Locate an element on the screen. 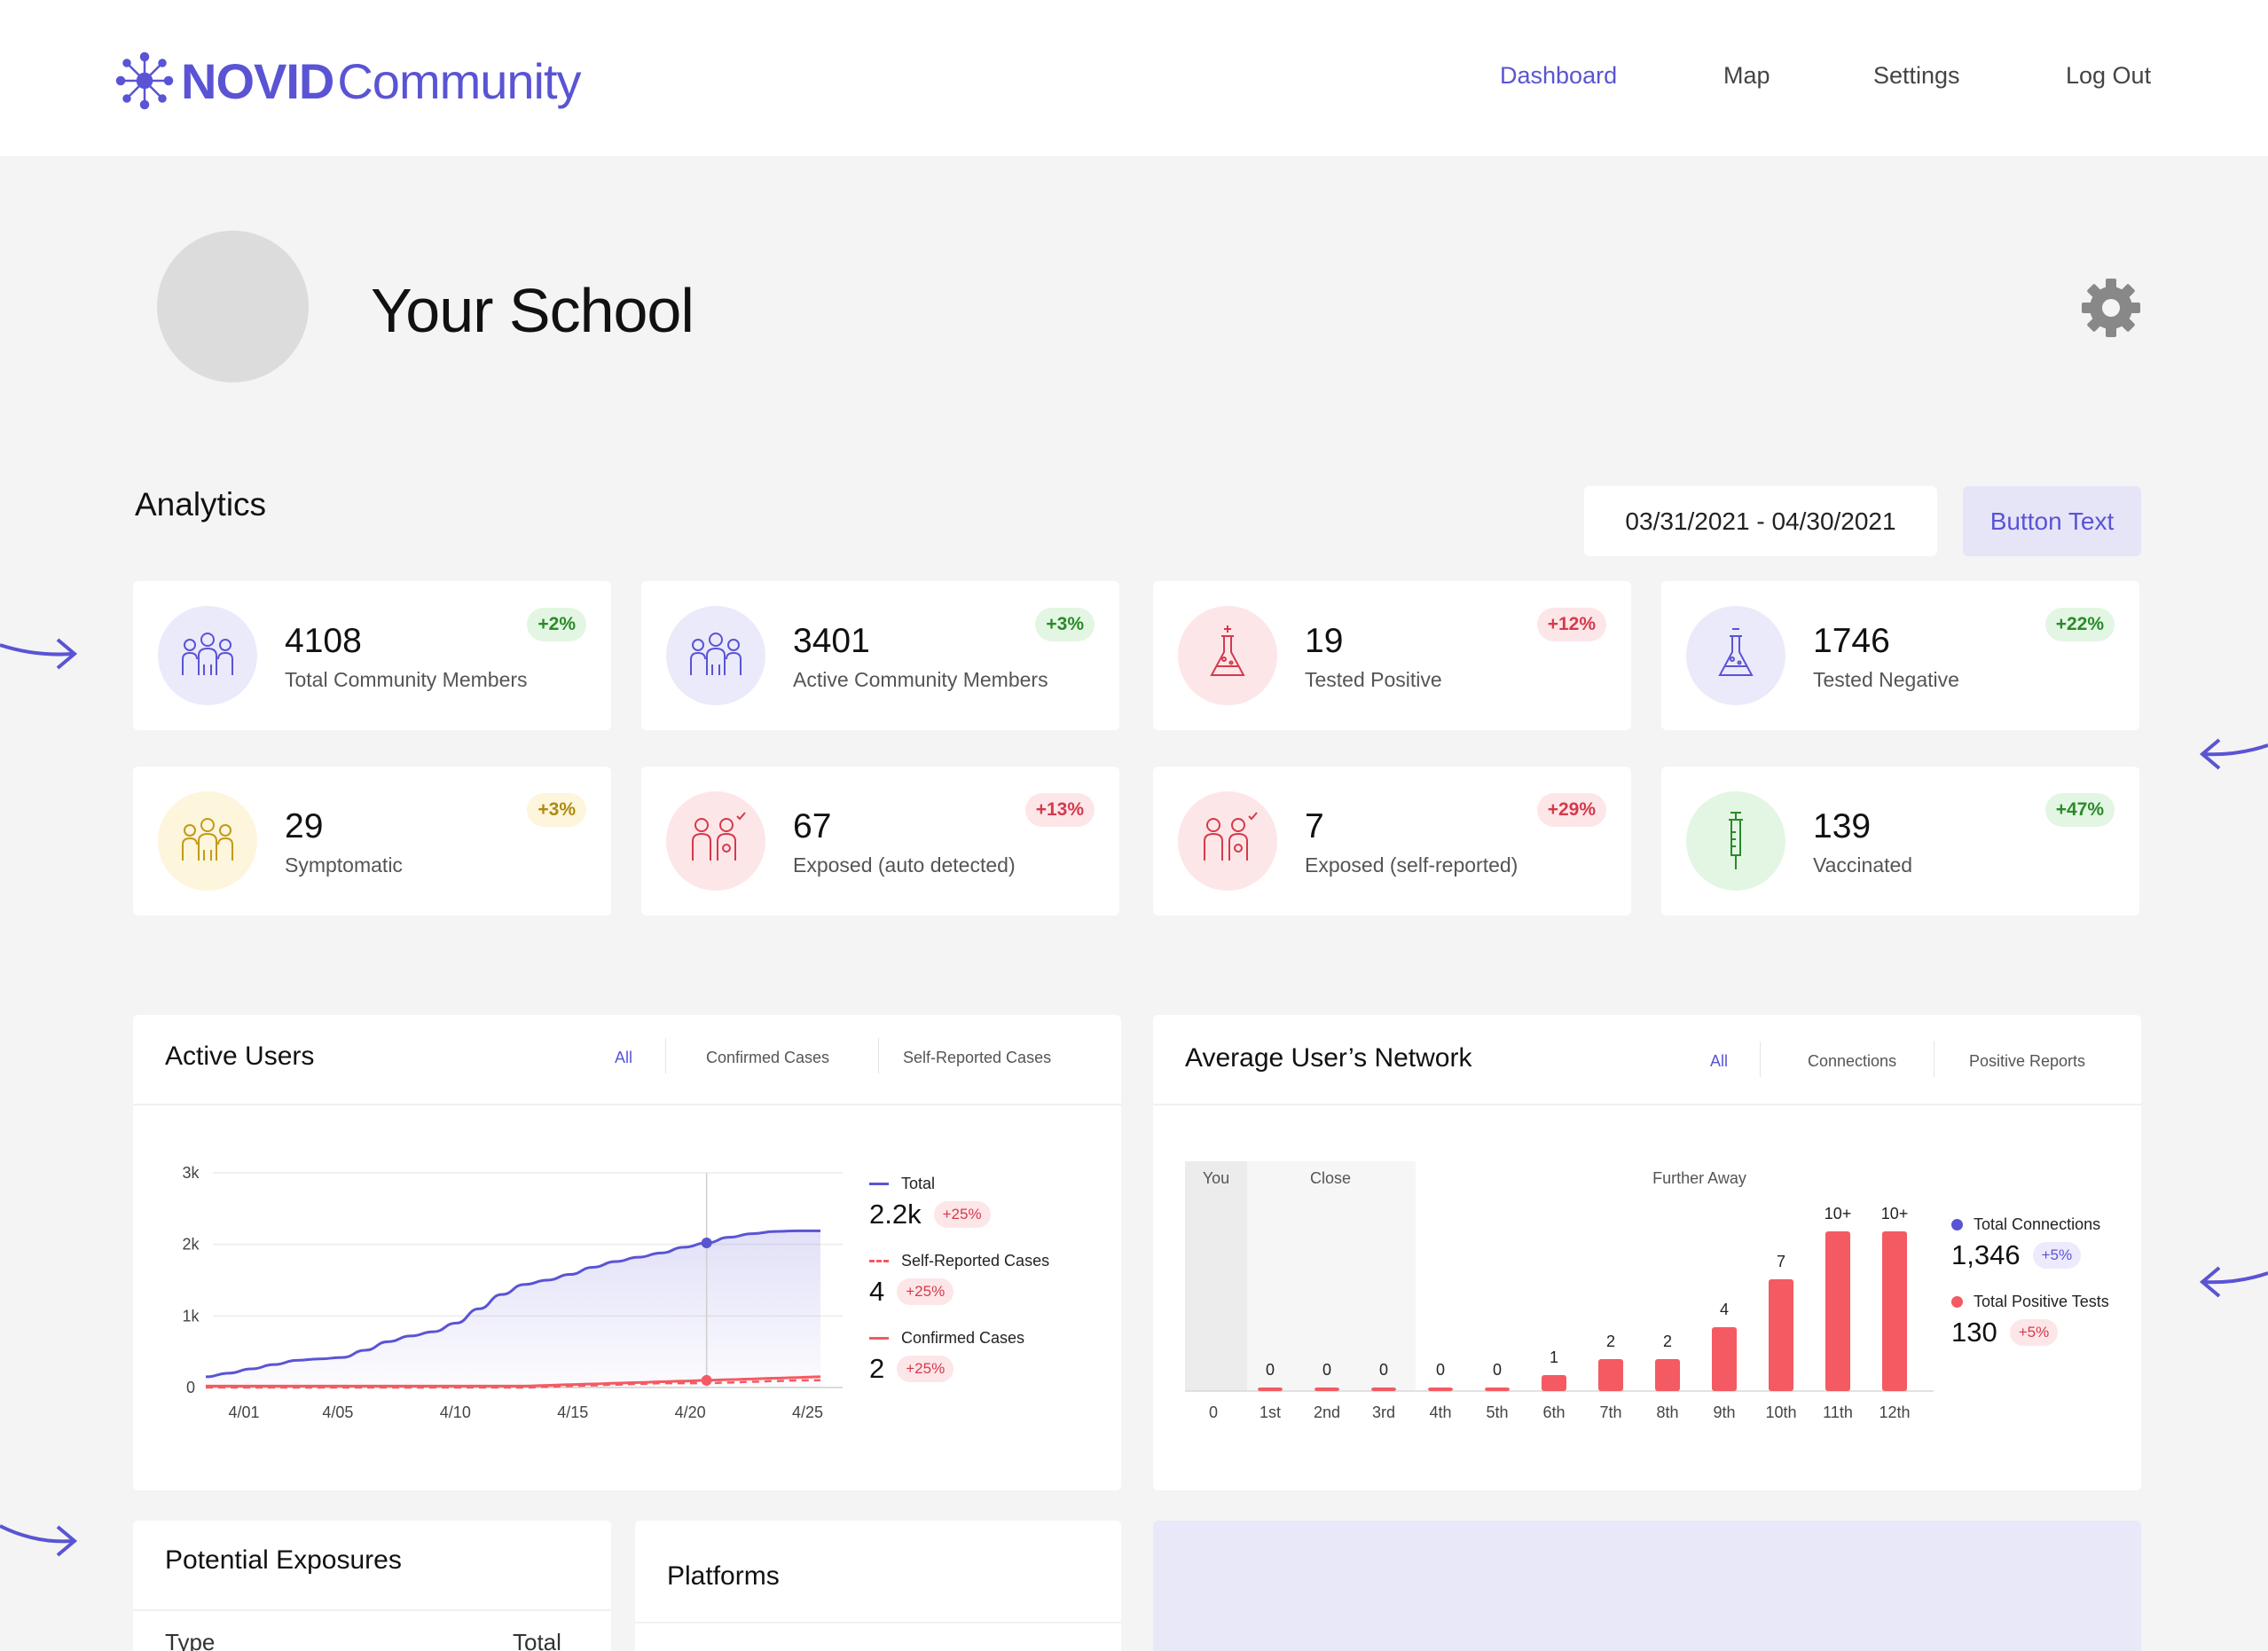  x-tick-label: 4/01 is located at coordinates (244, 1412).